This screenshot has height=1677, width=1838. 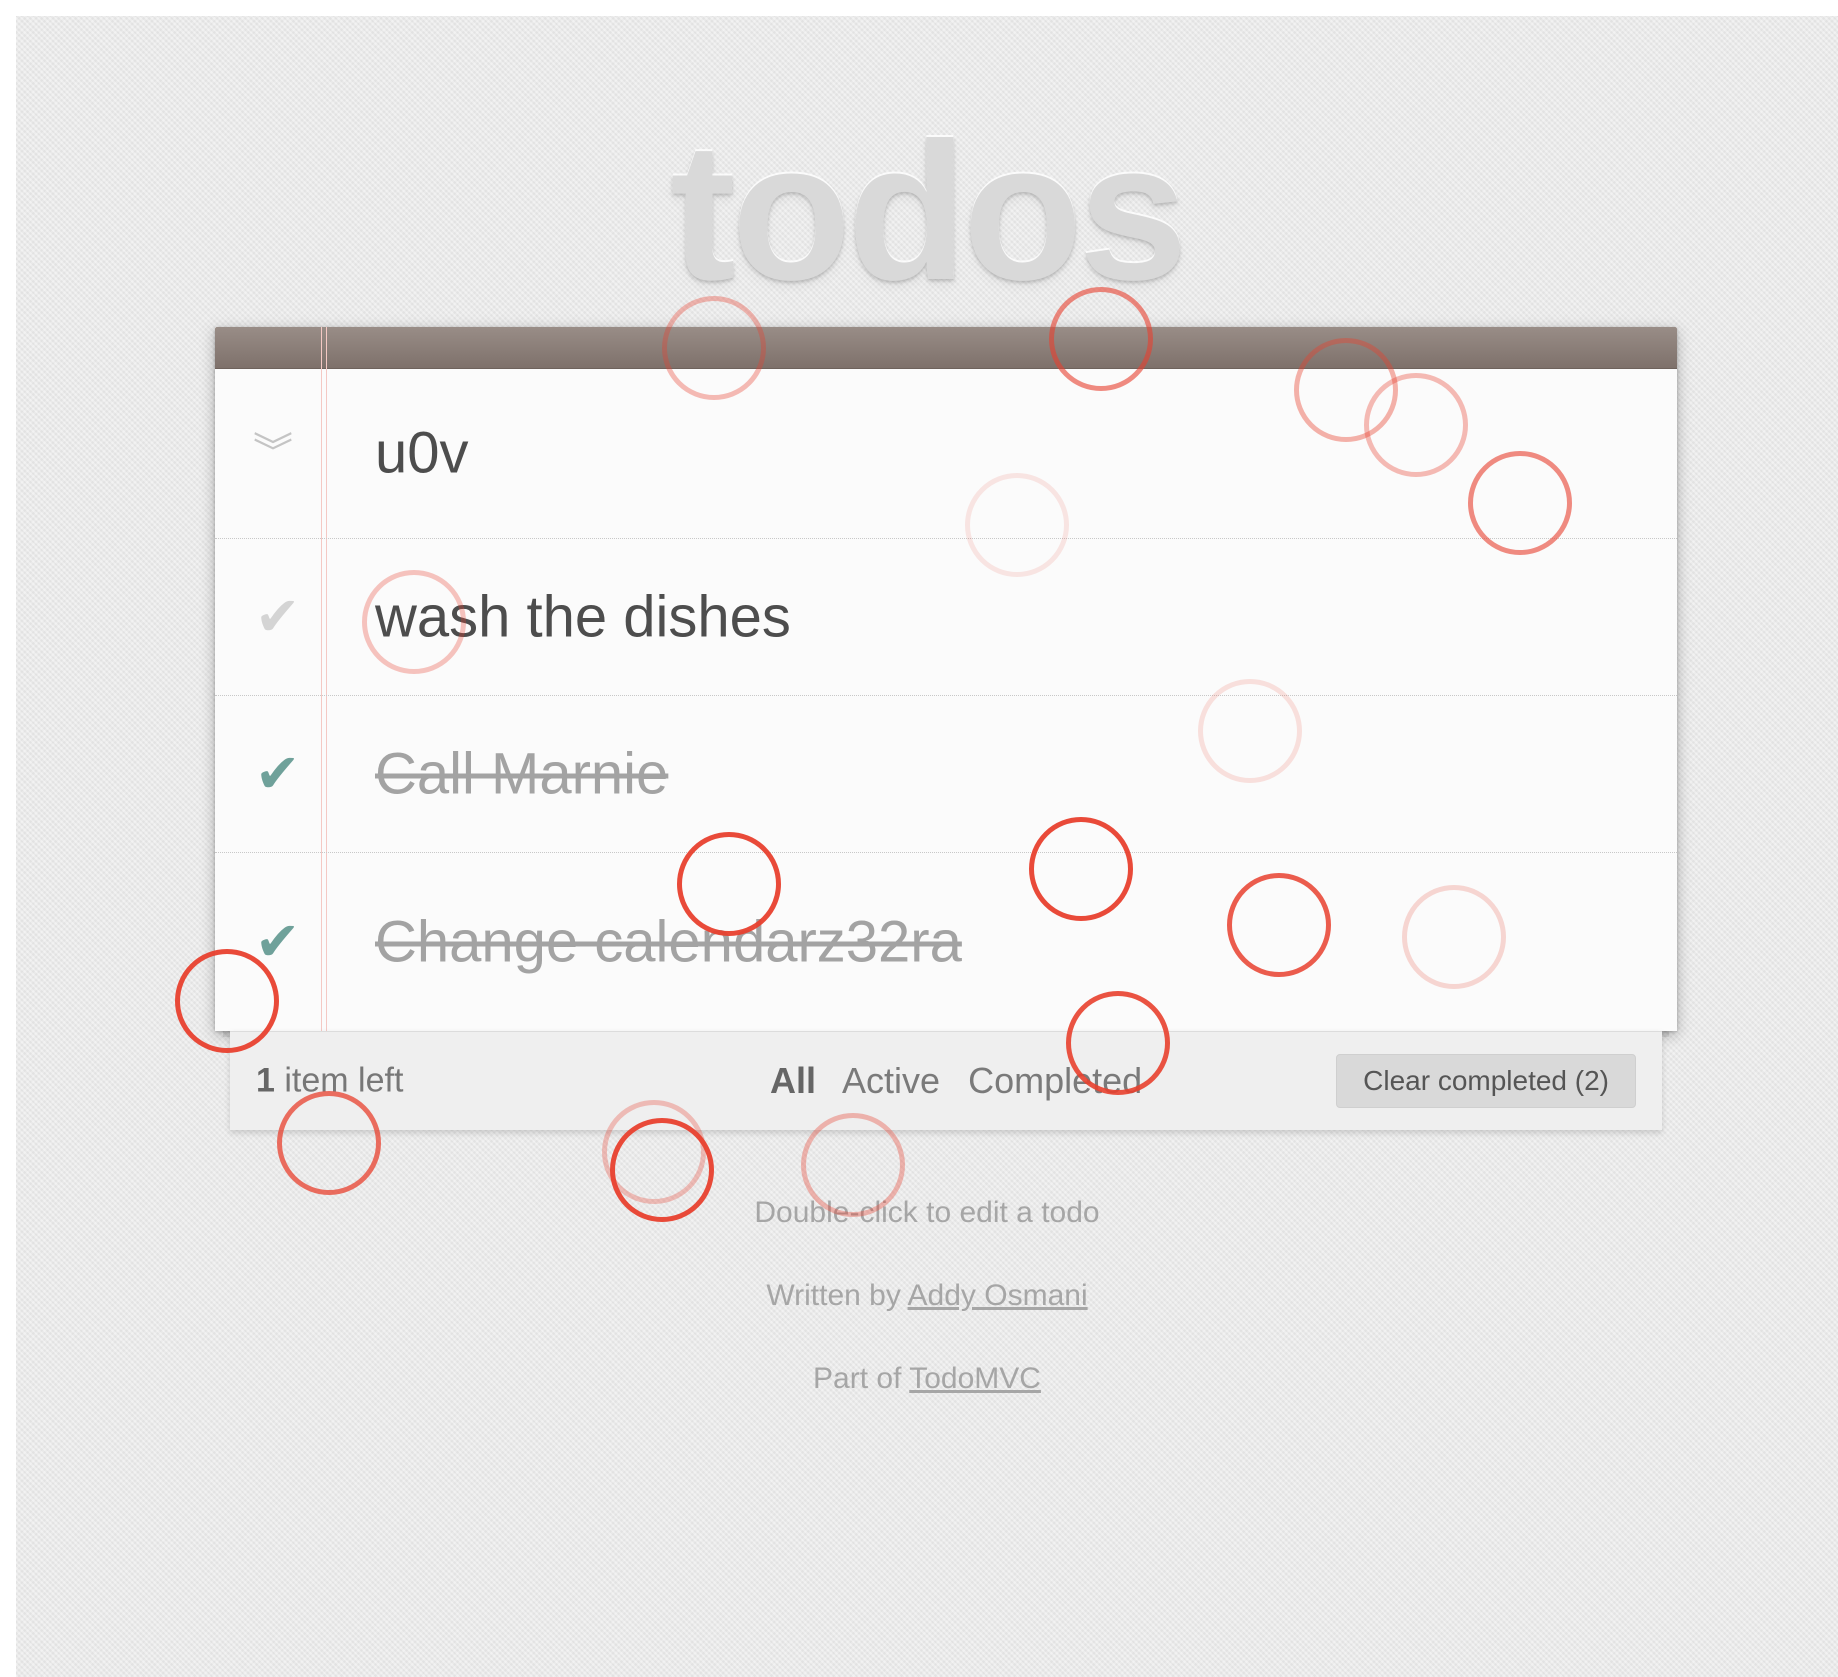 What do you see at coordinates (1486, 1081) in the screenshot?
I see `clear-completed-button: Clear completed (2)` at bounding box center [1486, 1081].